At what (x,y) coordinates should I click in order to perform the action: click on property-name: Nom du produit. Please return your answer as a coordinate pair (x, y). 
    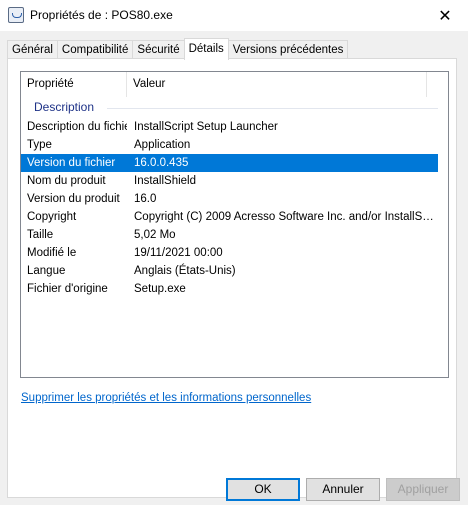
    Looking at the image, I should click on (66, 181).